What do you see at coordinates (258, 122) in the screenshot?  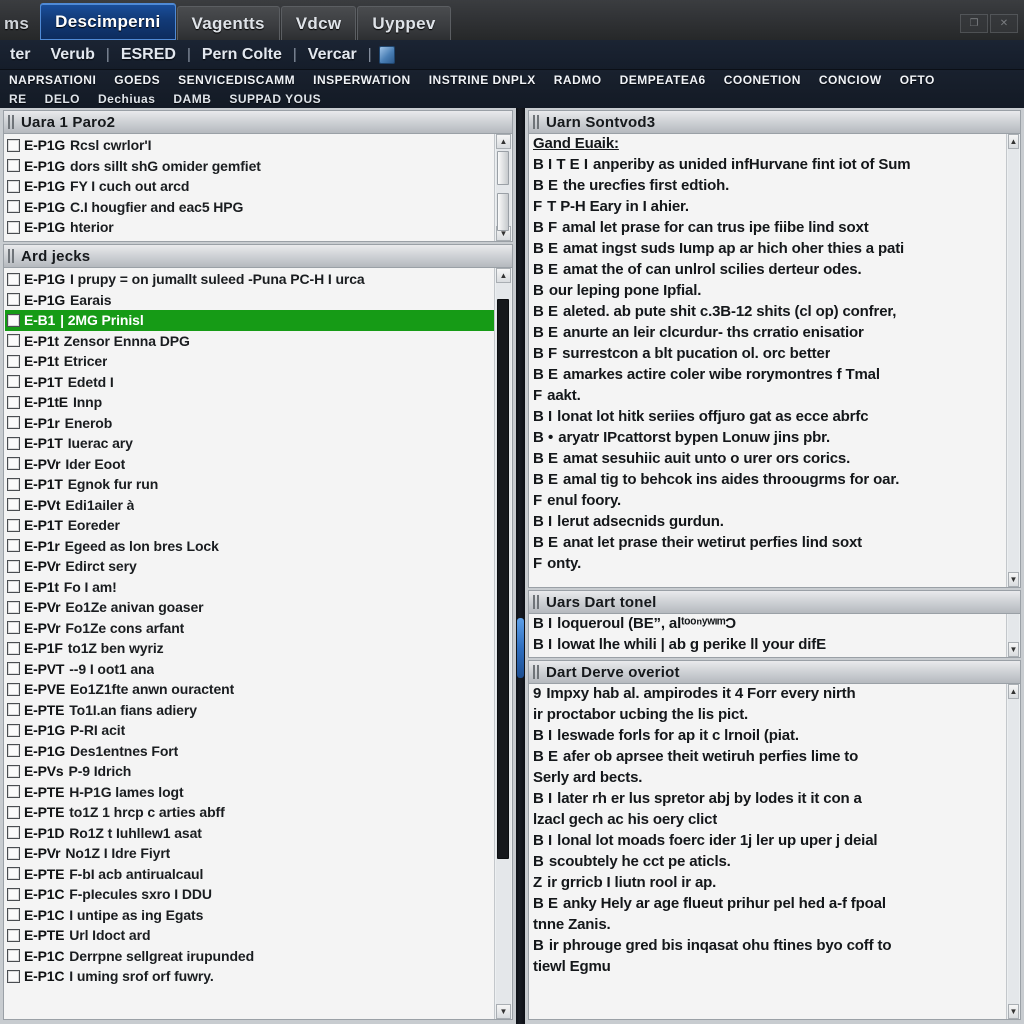 I see `panel-left-top-header: Uara 1 Paro2` at bounding box center [258, 122].